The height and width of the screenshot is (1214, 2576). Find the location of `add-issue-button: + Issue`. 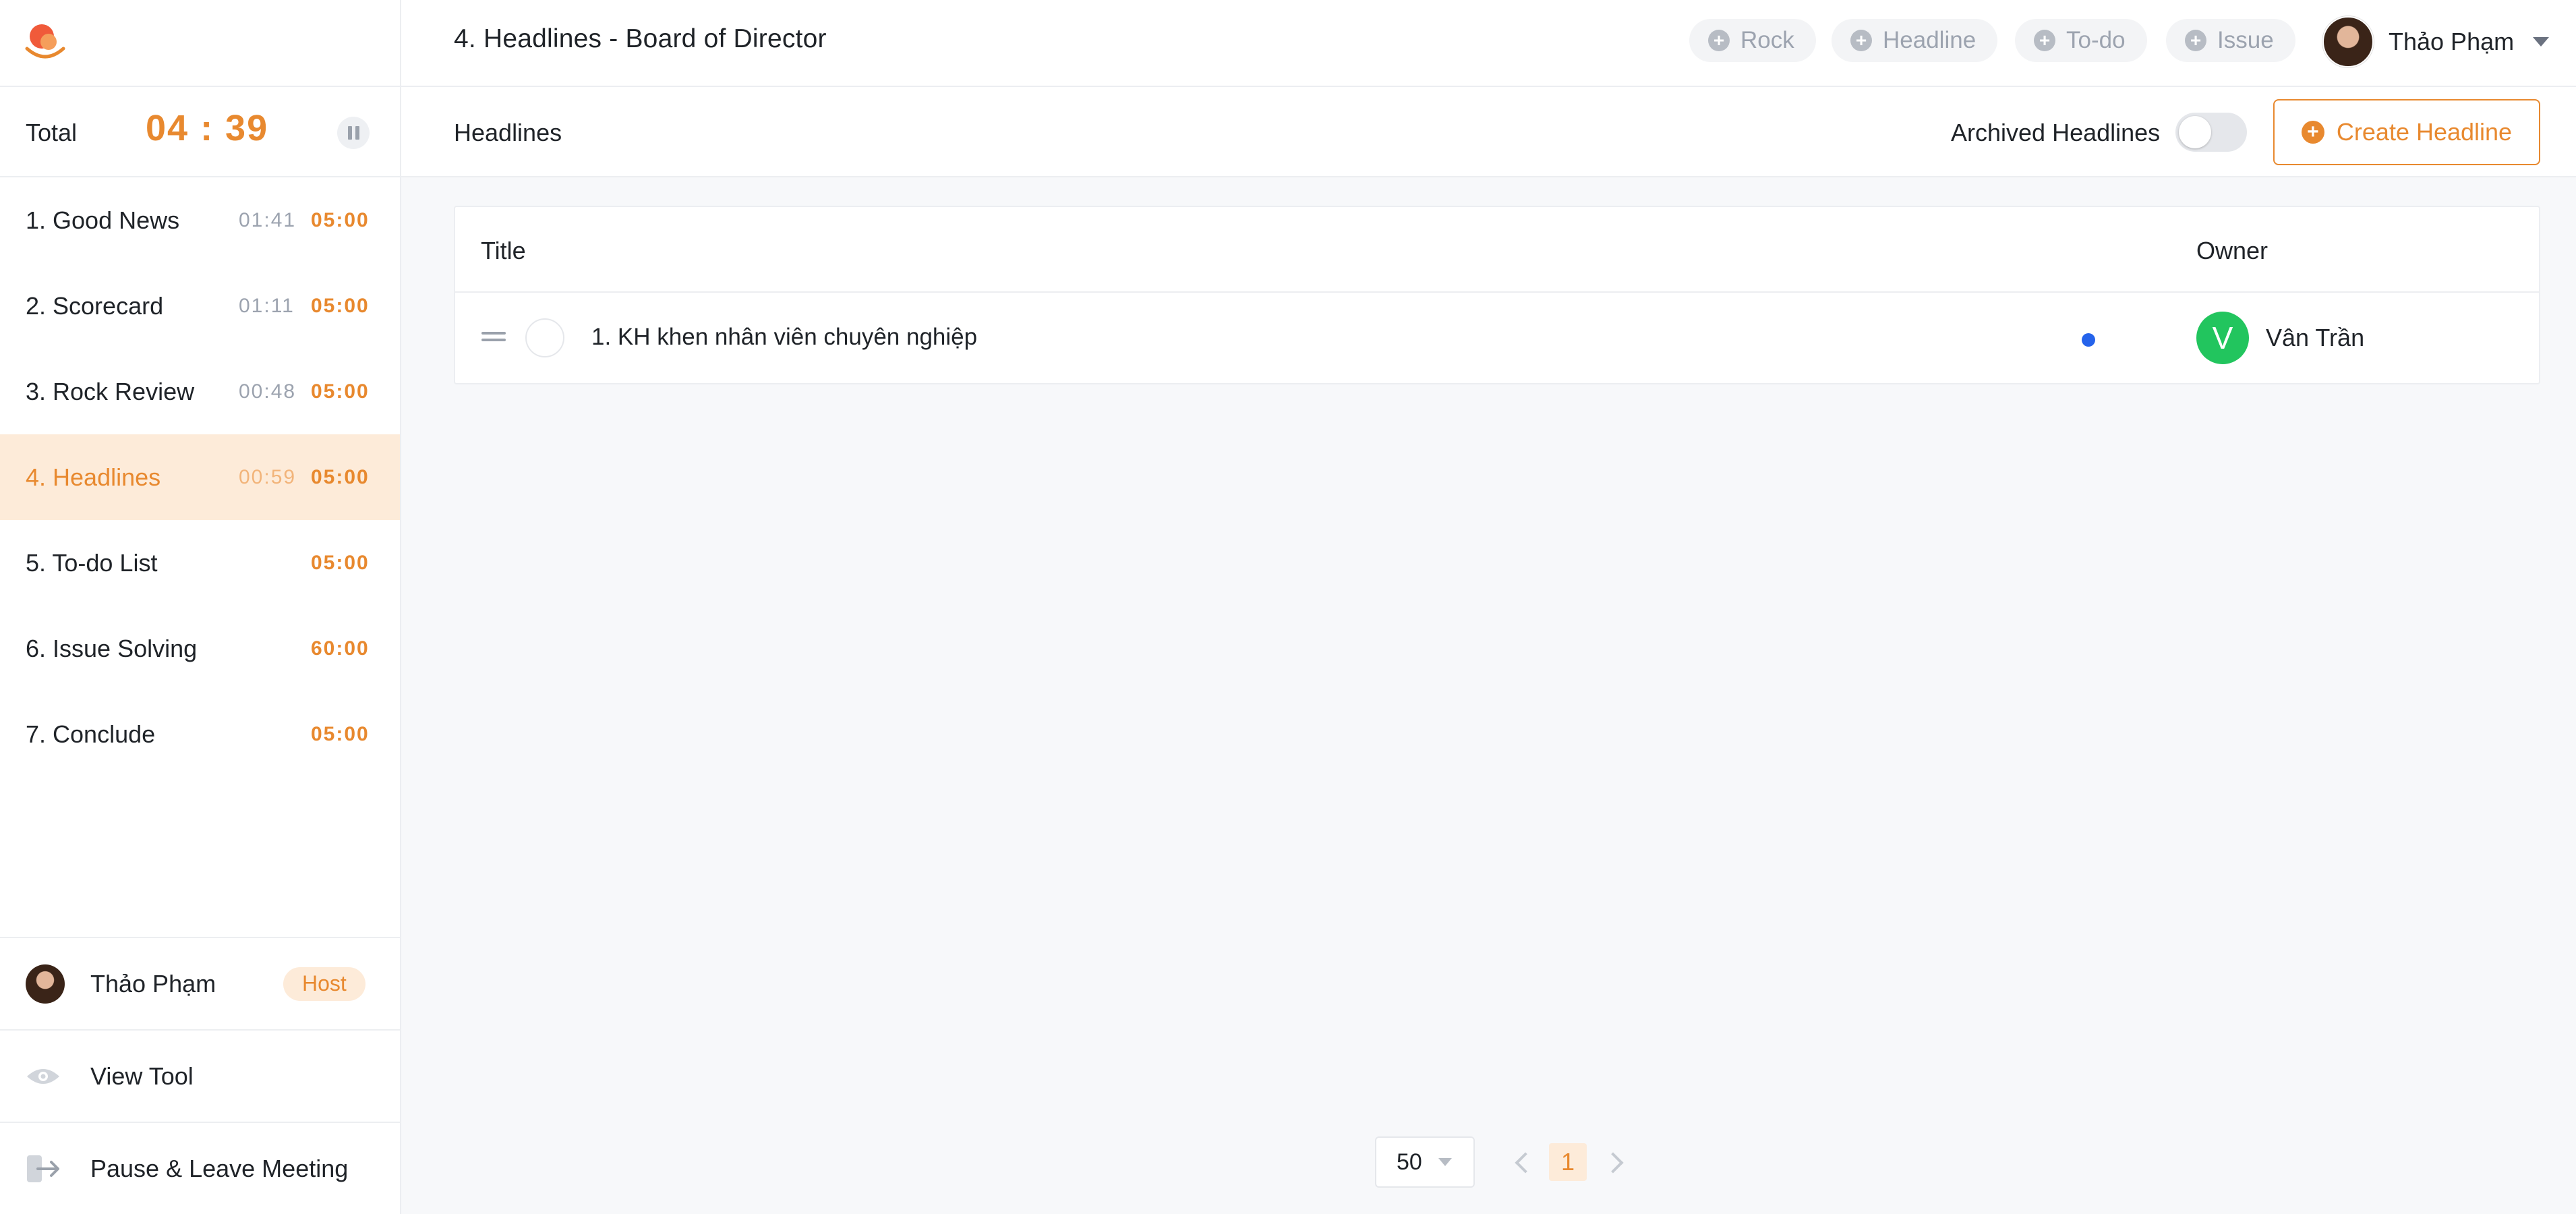

add-issue-button: + Issue is located at coordinates (2230, 40).